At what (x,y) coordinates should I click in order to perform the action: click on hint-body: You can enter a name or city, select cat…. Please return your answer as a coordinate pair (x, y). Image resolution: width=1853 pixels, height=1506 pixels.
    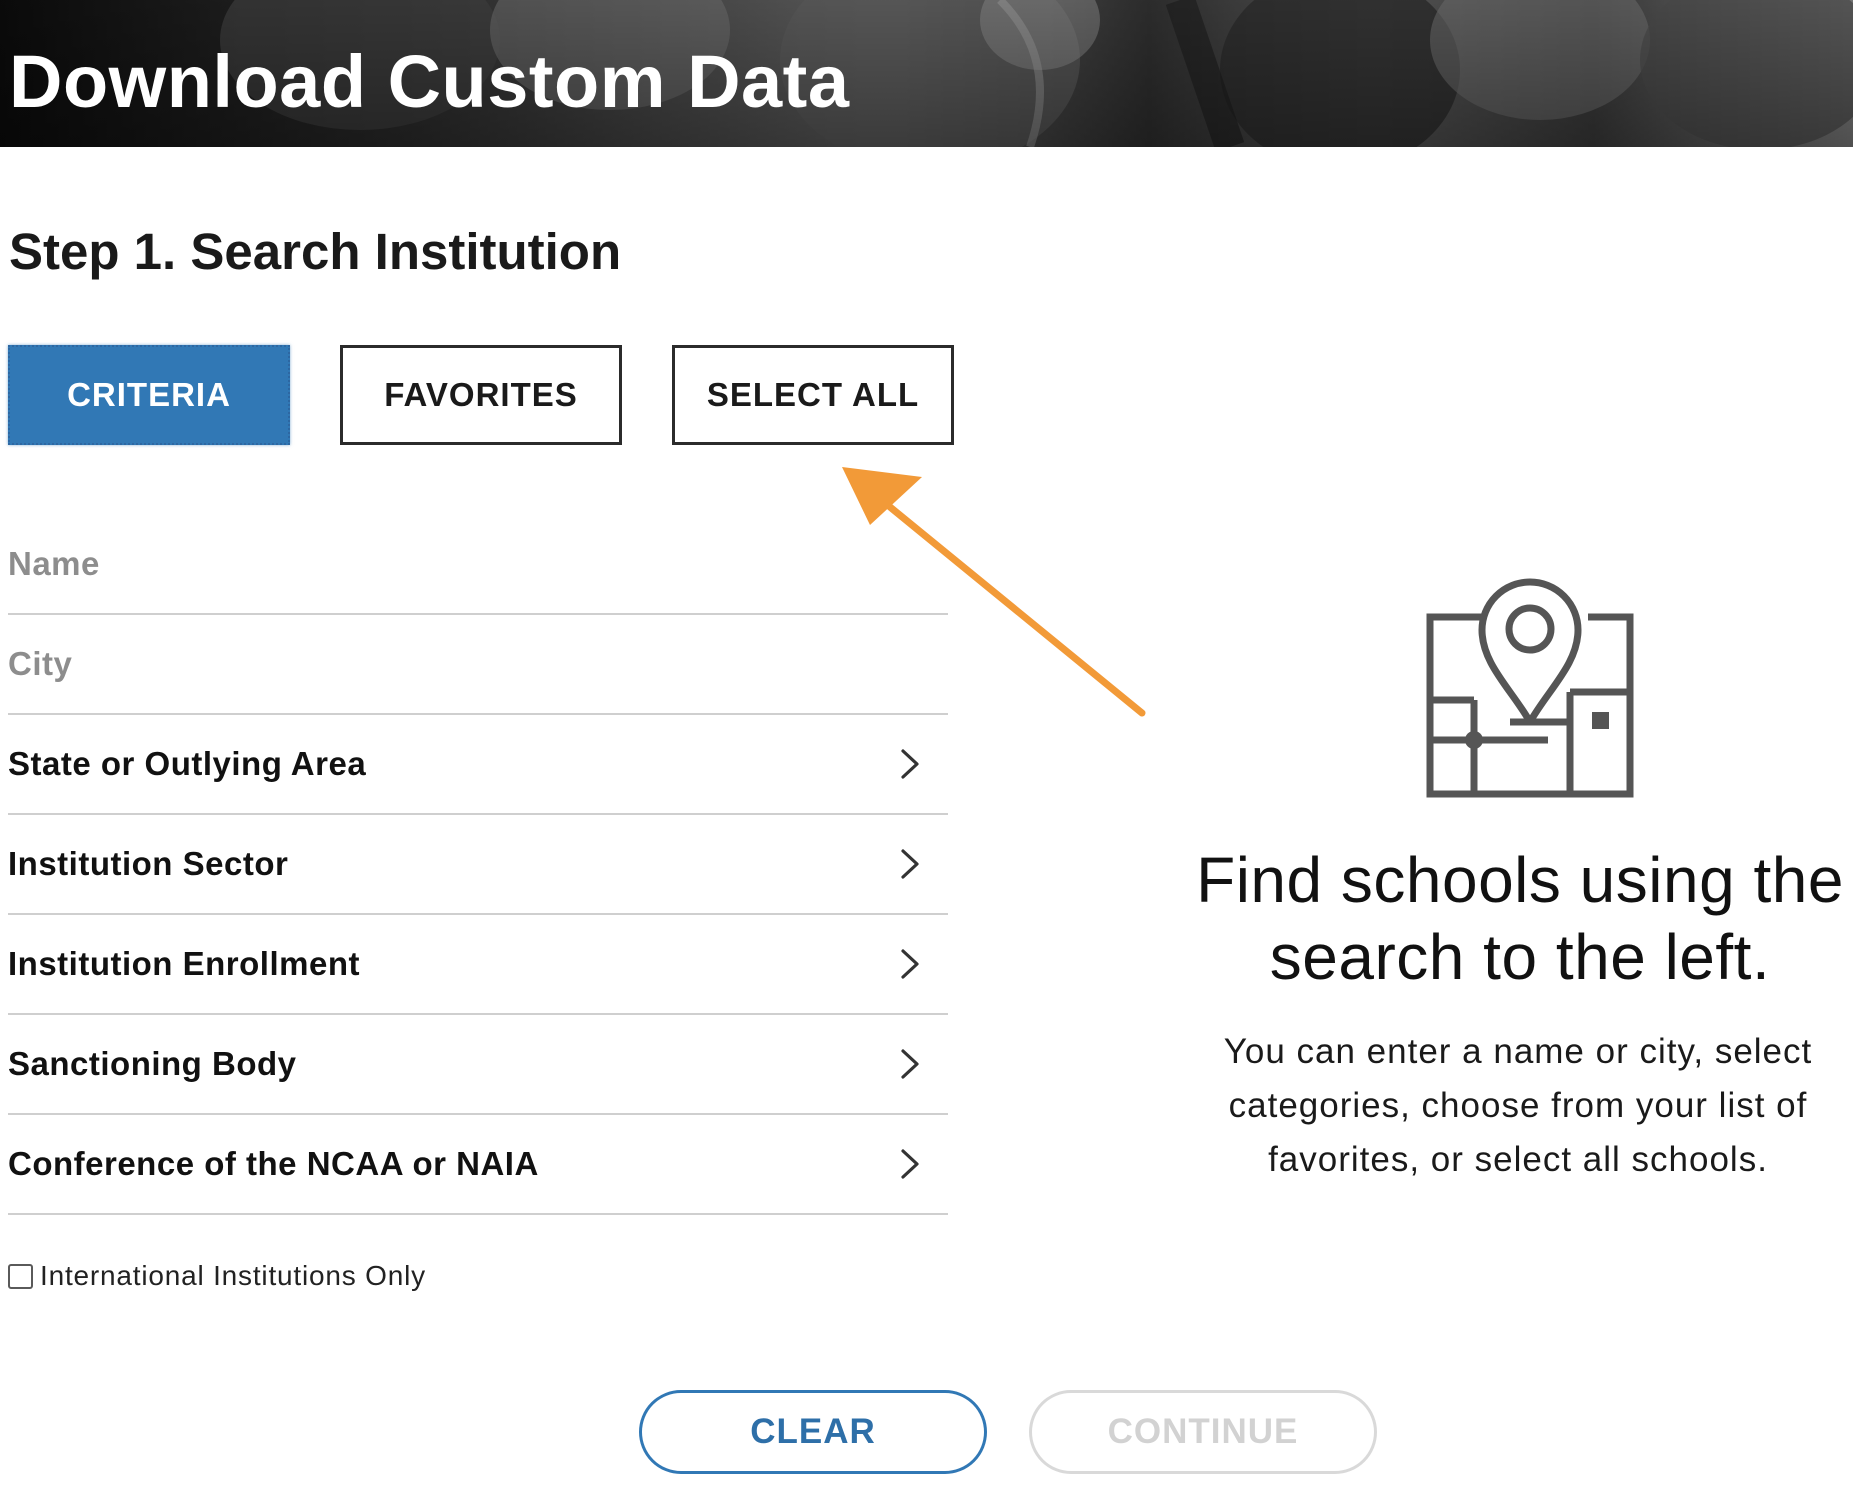
    Looking at the image, I should click on (1518, 1105).